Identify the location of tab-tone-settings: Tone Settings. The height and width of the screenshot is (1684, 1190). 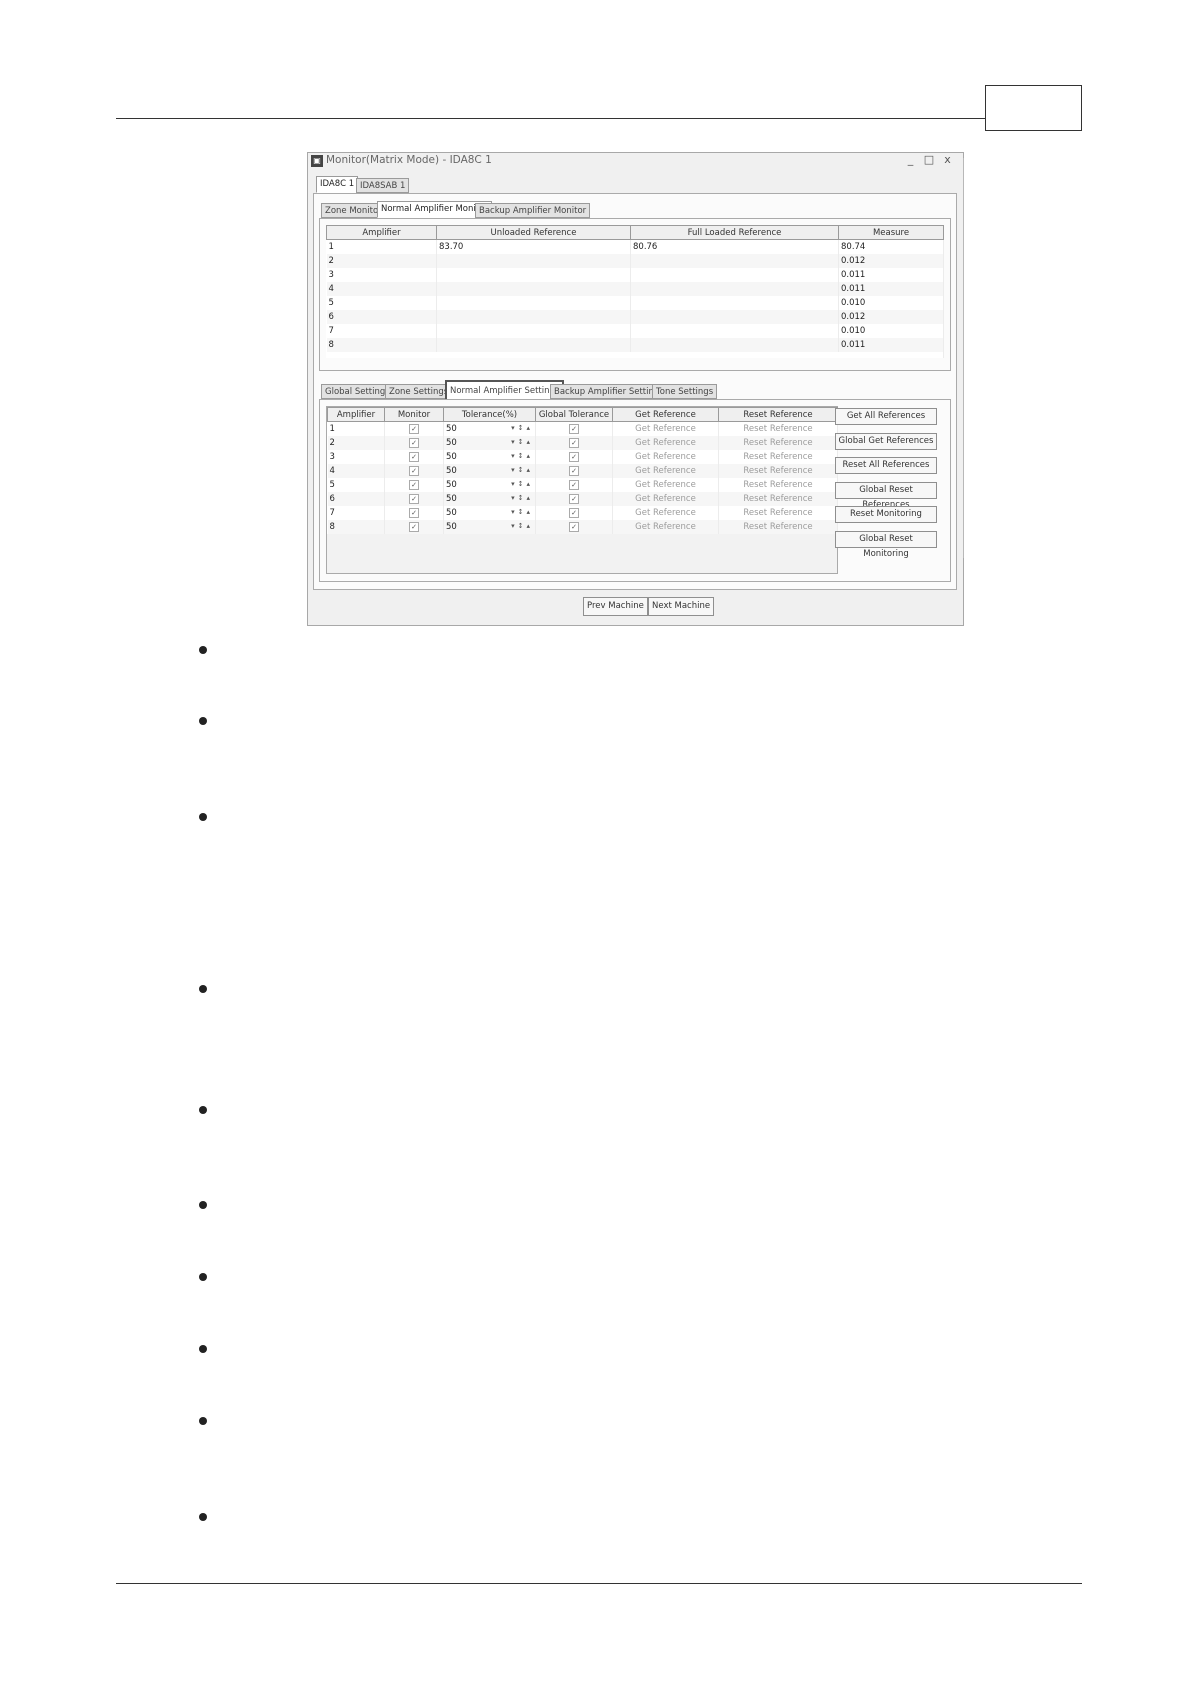
(685, 391).